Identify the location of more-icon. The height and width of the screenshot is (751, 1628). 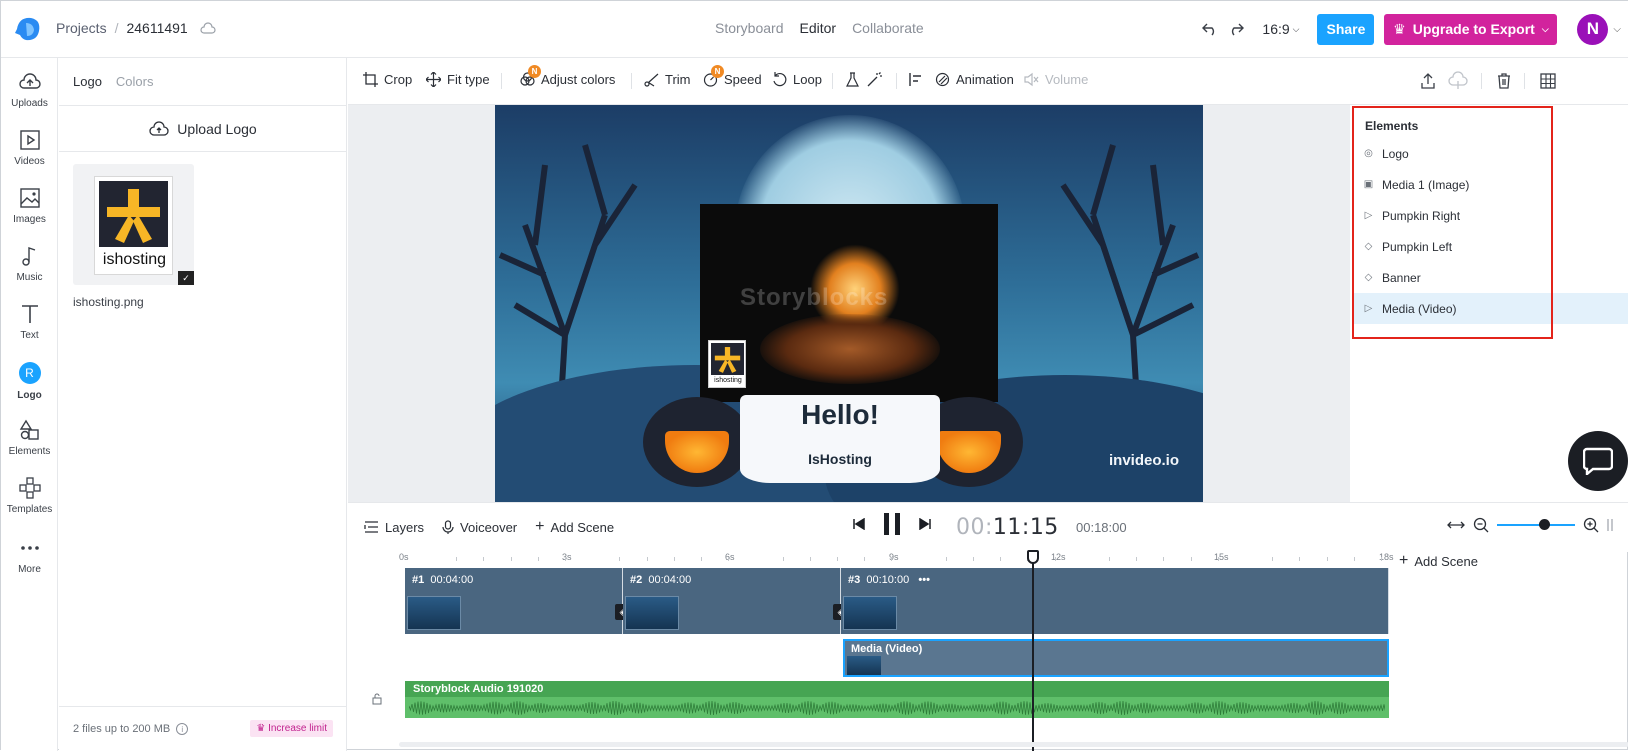
(29, 548).